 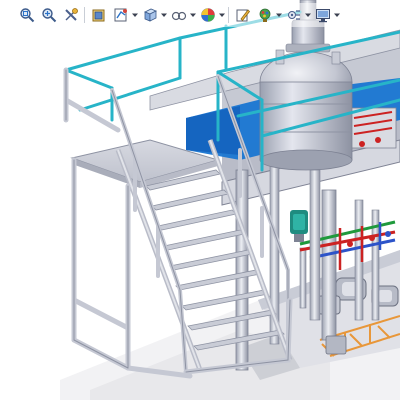 I want to click on monitor-icon, so click(x=323, y=15).